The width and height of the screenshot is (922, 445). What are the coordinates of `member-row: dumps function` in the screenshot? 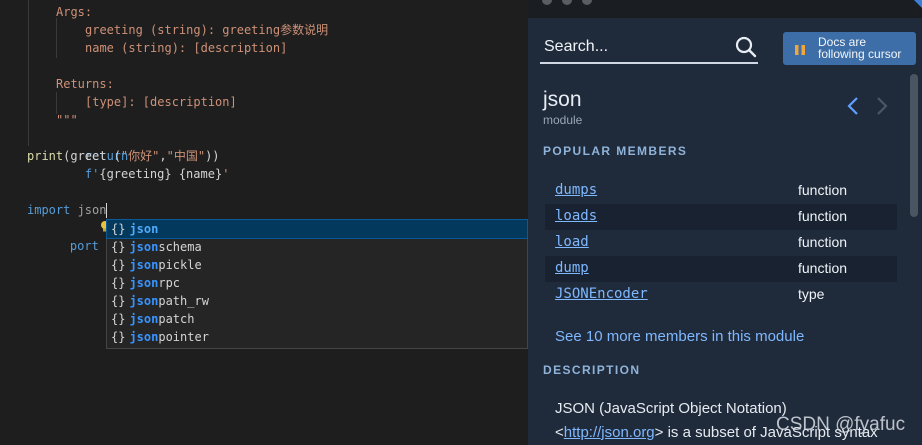 It's located at (721, 191).